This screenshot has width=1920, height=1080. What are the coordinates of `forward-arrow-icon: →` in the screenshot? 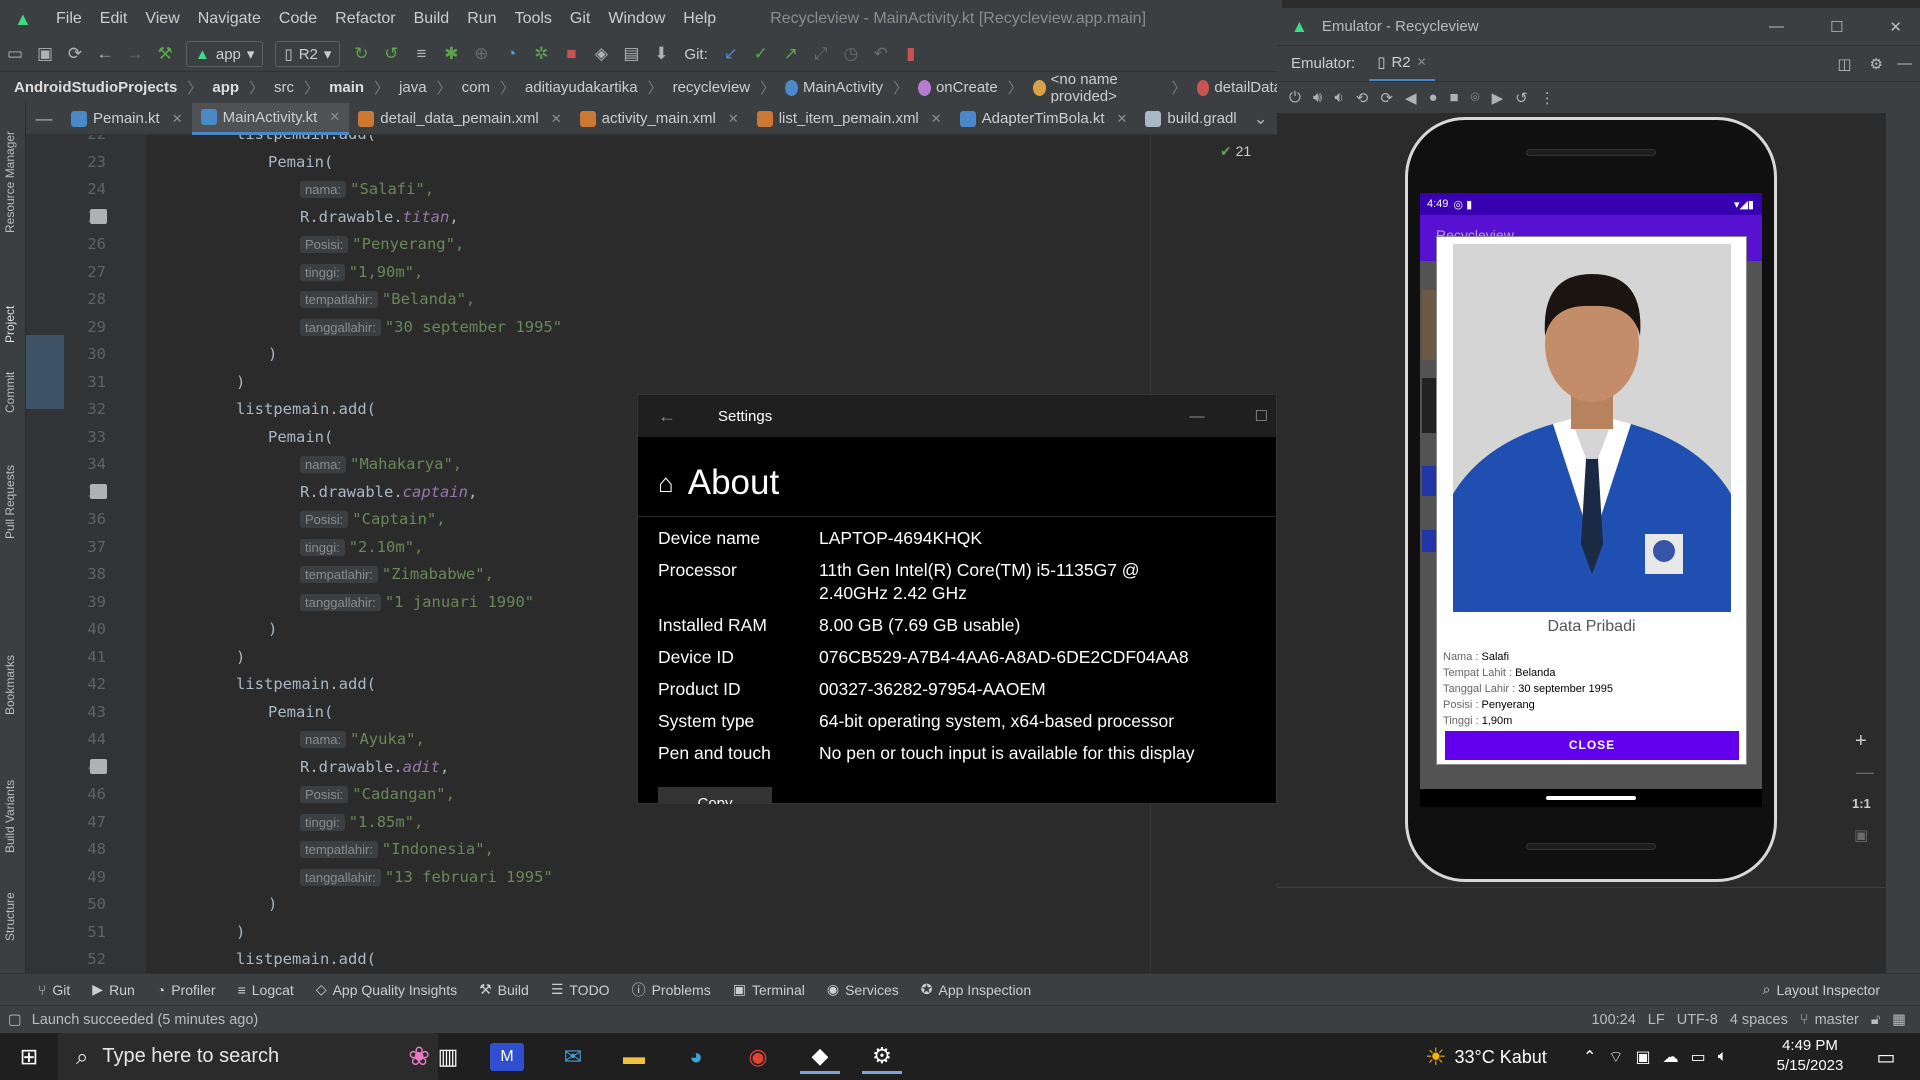 It's located at (135, 54).